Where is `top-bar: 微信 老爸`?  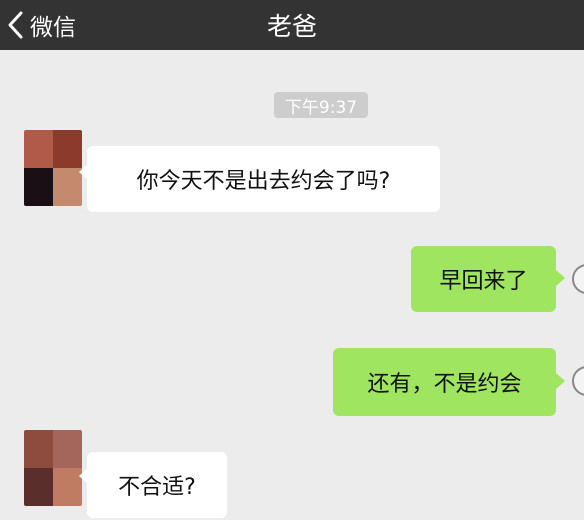 top-bar: 微信 老爸 is located at coordinates (292, 25).